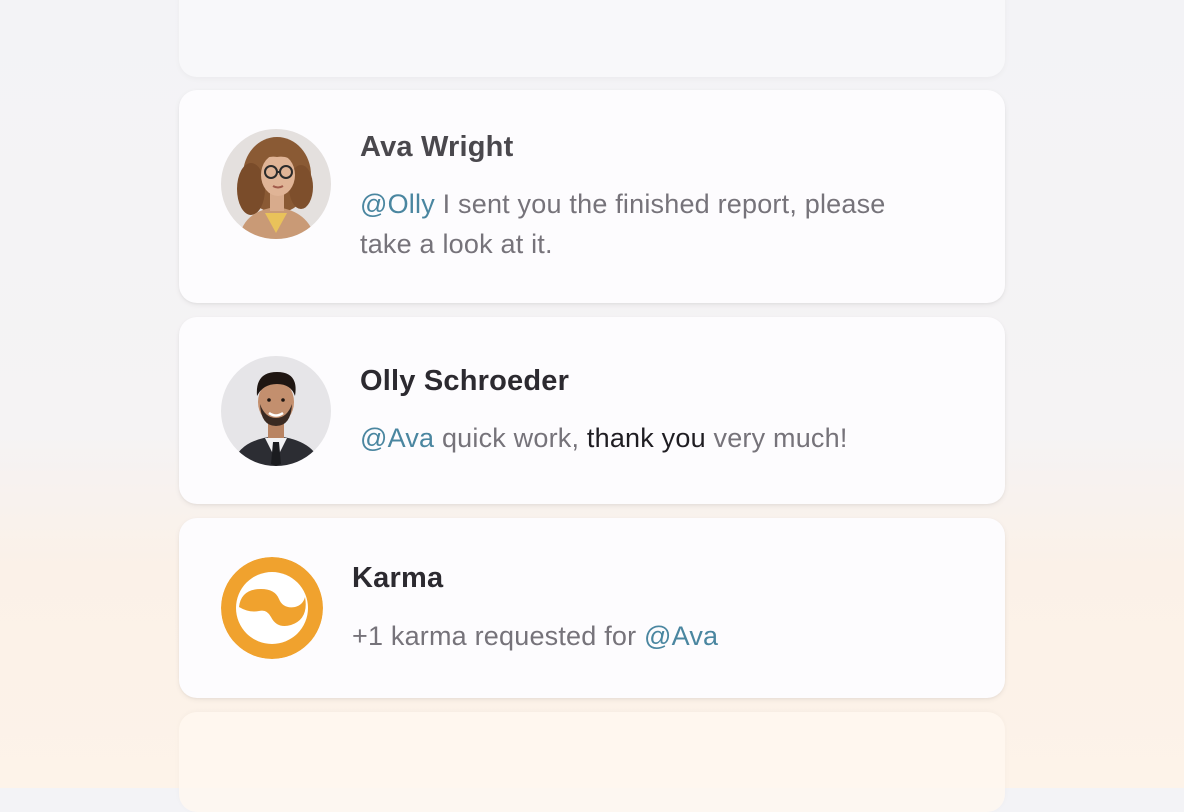  What do you see at coordinates (465, 381) in the screenshot?
I see `sender-name: Olly Schroeder` at bounding box center [465, 381].